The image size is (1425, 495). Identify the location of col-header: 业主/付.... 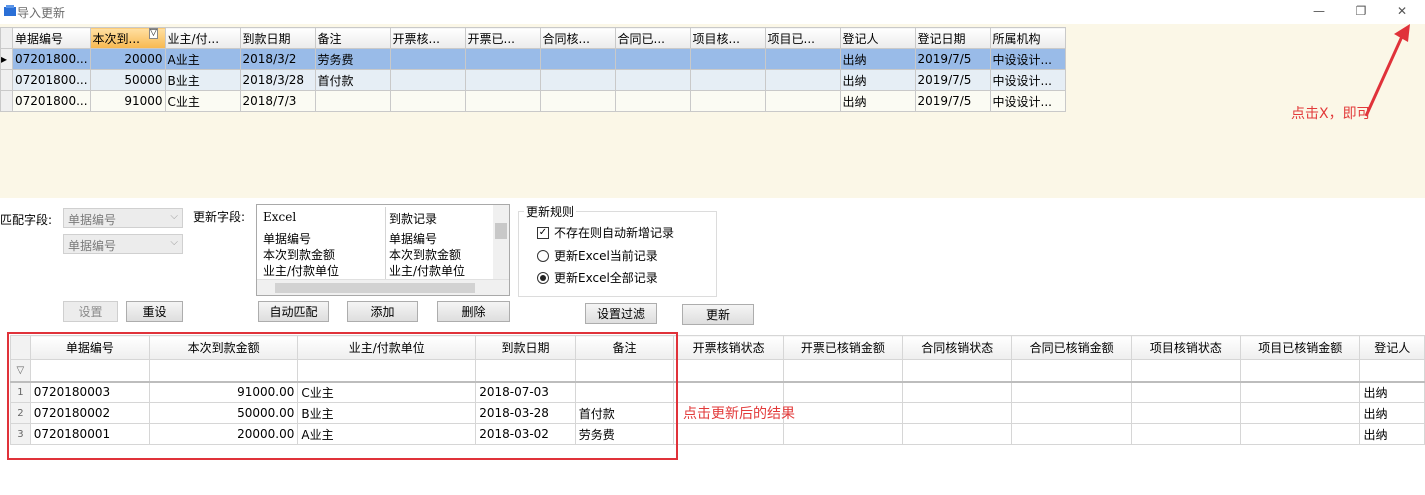
(202, 38).